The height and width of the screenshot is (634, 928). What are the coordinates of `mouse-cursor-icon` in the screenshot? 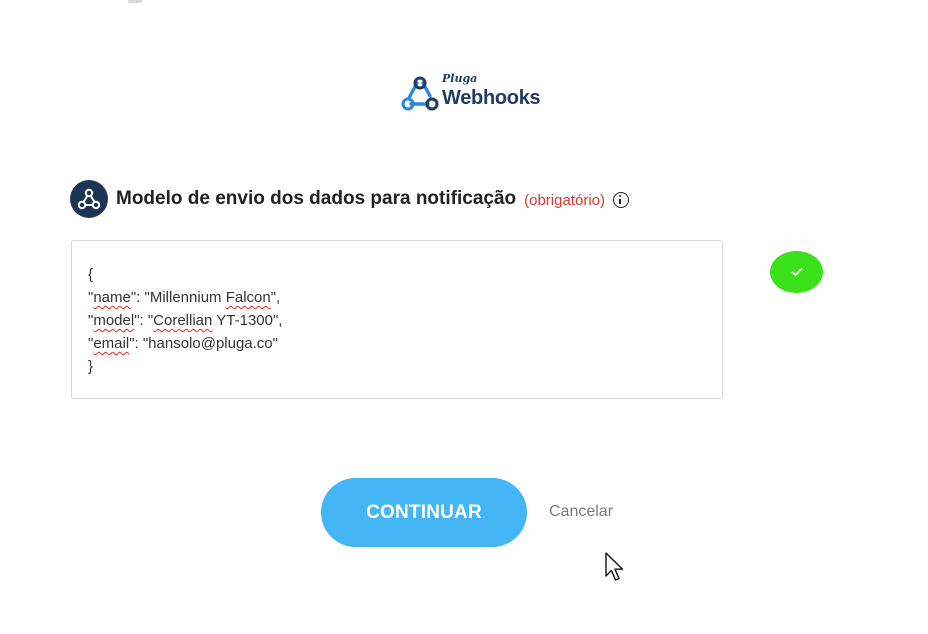 It's located at (614, 566).